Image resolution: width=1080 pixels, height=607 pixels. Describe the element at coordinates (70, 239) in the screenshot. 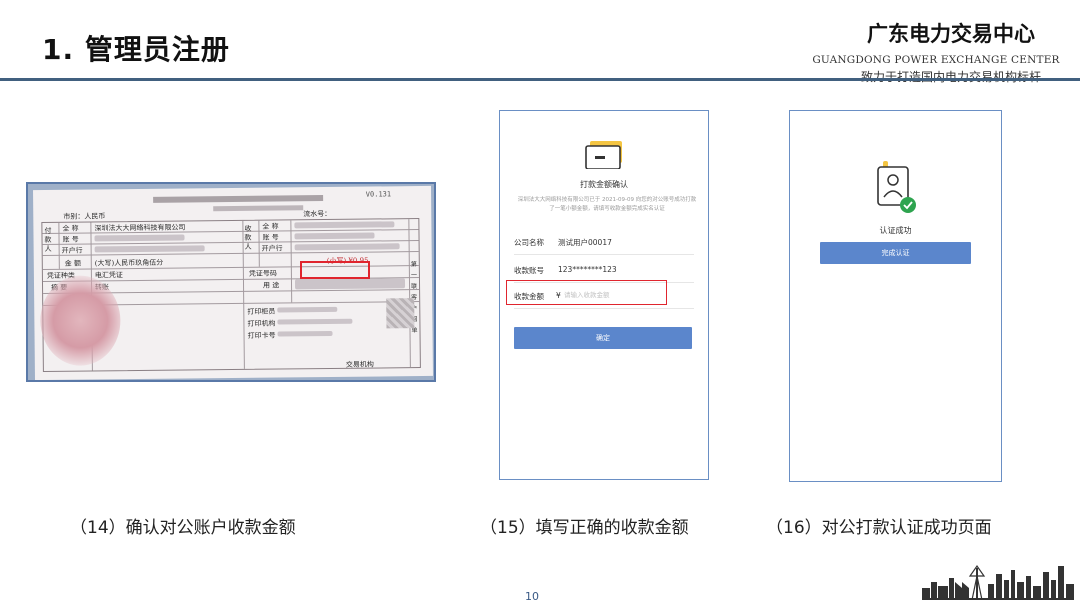

I see `payer-account-label: 账 号` at that location.